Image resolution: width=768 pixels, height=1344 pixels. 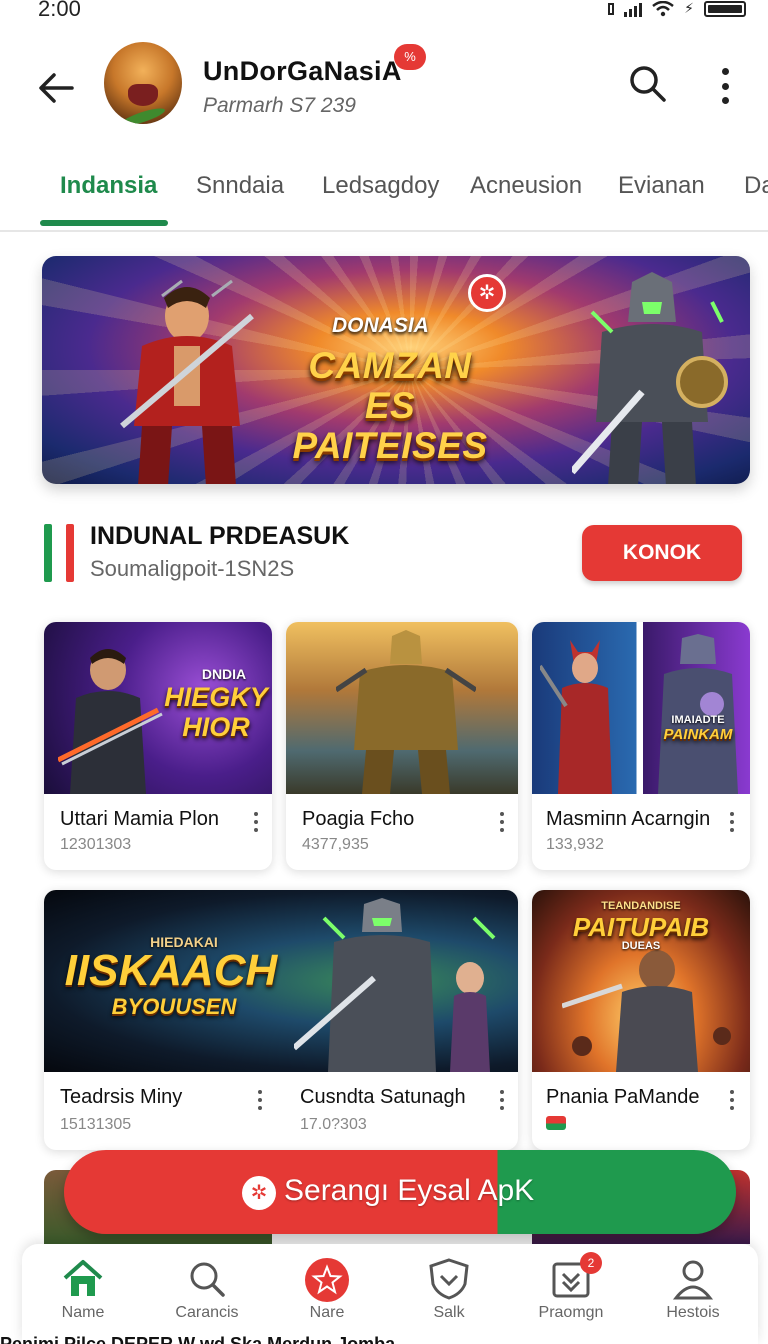 I want to click on nav-label-featured: Nare, so click(x=327, y=1312).